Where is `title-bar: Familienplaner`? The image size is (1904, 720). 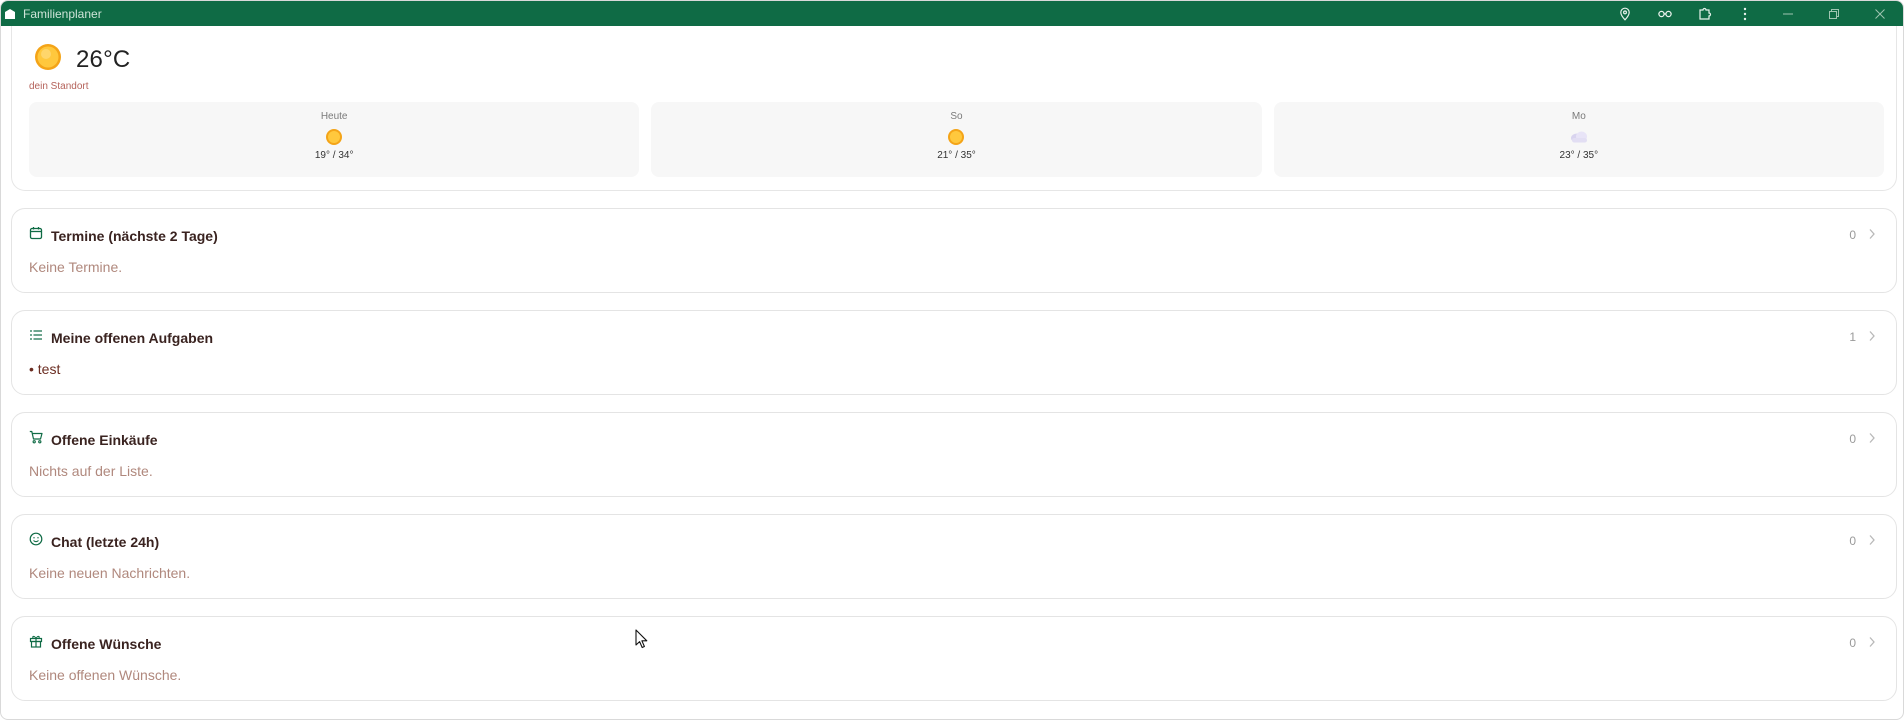
title-bar: Familienplaner is located at coordinates (952, 13).